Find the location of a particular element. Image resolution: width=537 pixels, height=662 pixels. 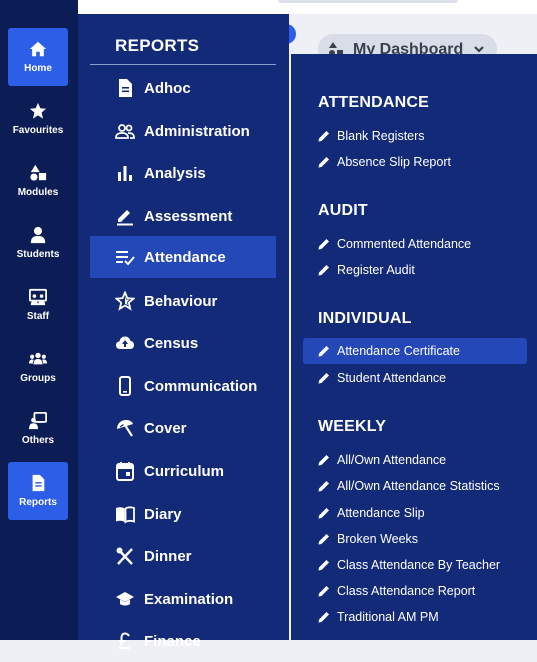

report-link: Class Attendance By Teacher is located at coordinates (415, 565).